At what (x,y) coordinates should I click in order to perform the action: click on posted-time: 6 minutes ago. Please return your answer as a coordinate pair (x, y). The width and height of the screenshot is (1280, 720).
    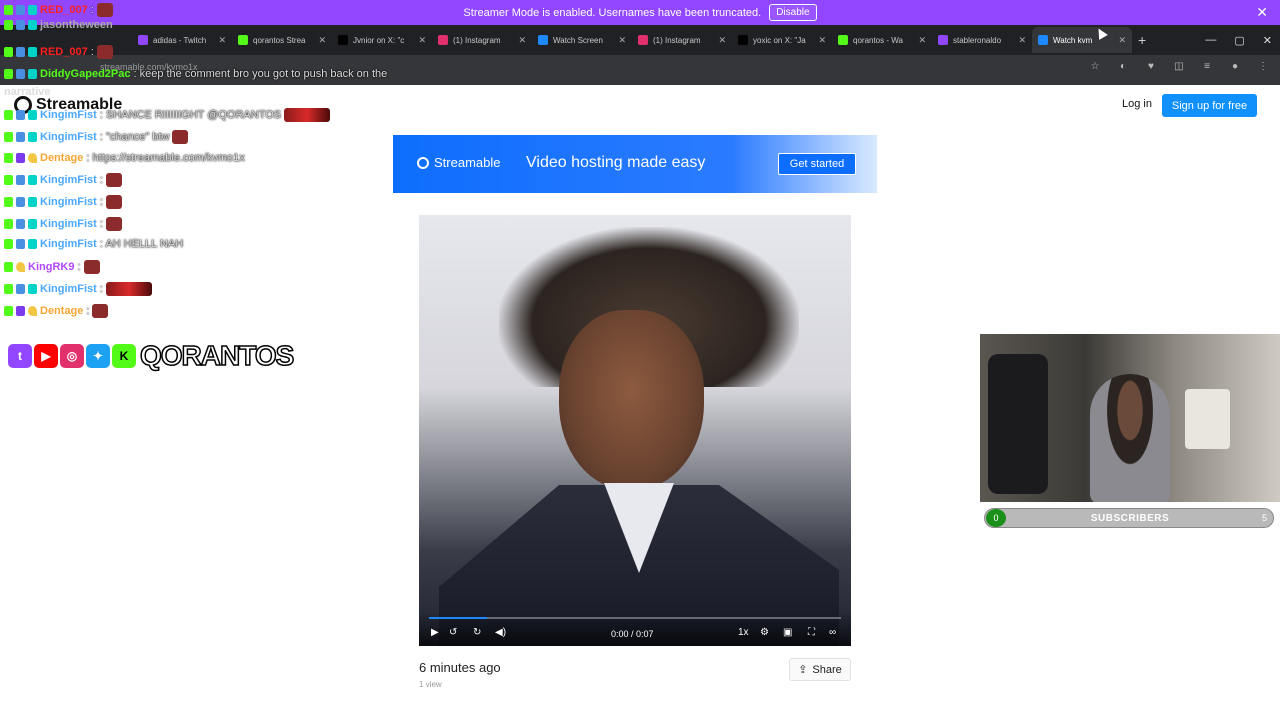
    Looking at the image, I should click on (460, 667).